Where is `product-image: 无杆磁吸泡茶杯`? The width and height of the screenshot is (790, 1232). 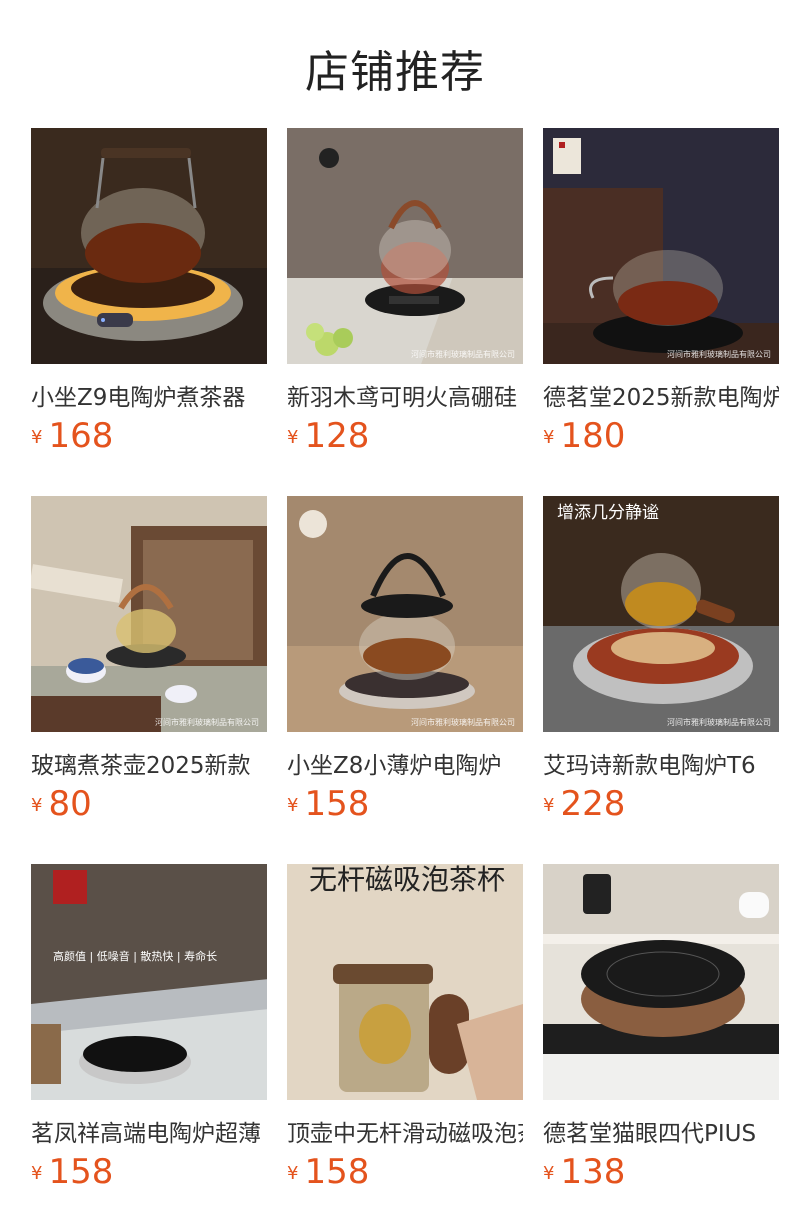 product-image: 无杆磁吸泡茶杯 is located at coordinates (405, 982).